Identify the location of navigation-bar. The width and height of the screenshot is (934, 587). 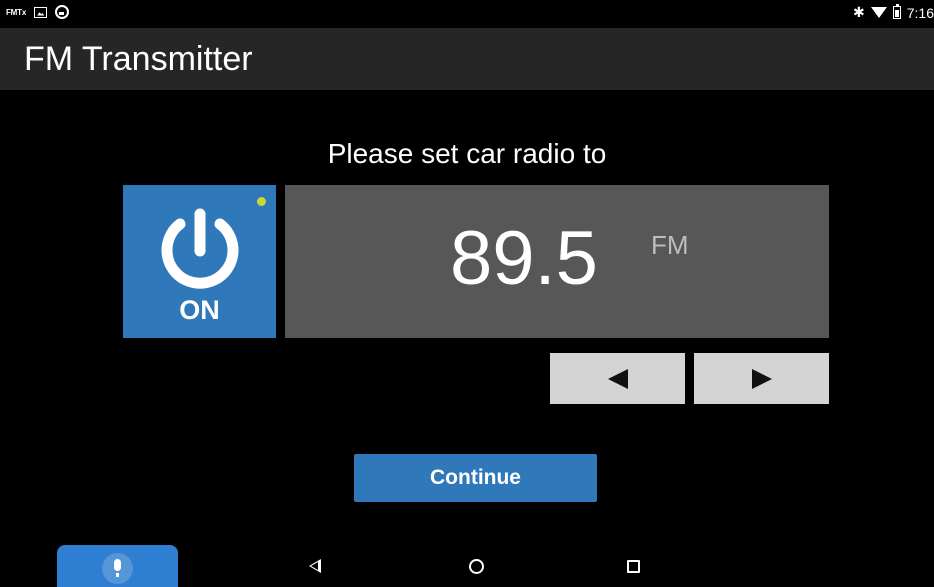
(467, 566).